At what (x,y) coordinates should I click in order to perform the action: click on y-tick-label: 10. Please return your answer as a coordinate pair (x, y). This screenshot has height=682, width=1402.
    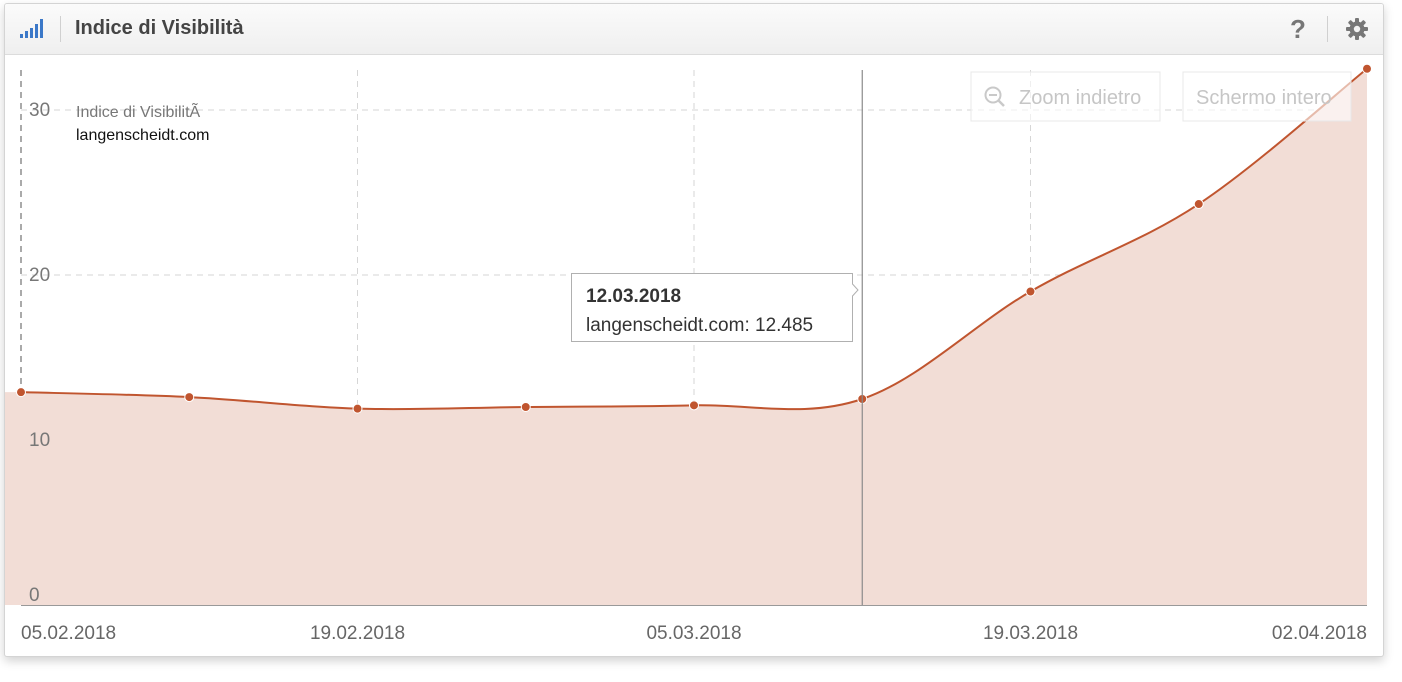
    Looking at the image, I should click on (39, 440).